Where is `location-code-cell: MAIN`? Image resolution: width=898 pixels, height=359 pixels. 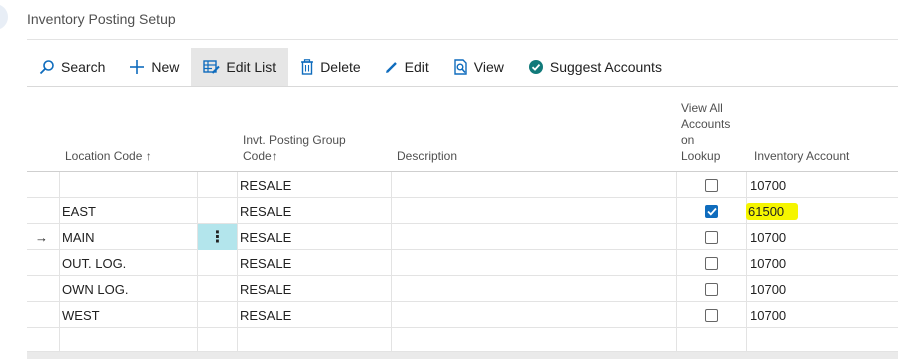 location-code-cell: MAIN is located at coordinates (78, 237).